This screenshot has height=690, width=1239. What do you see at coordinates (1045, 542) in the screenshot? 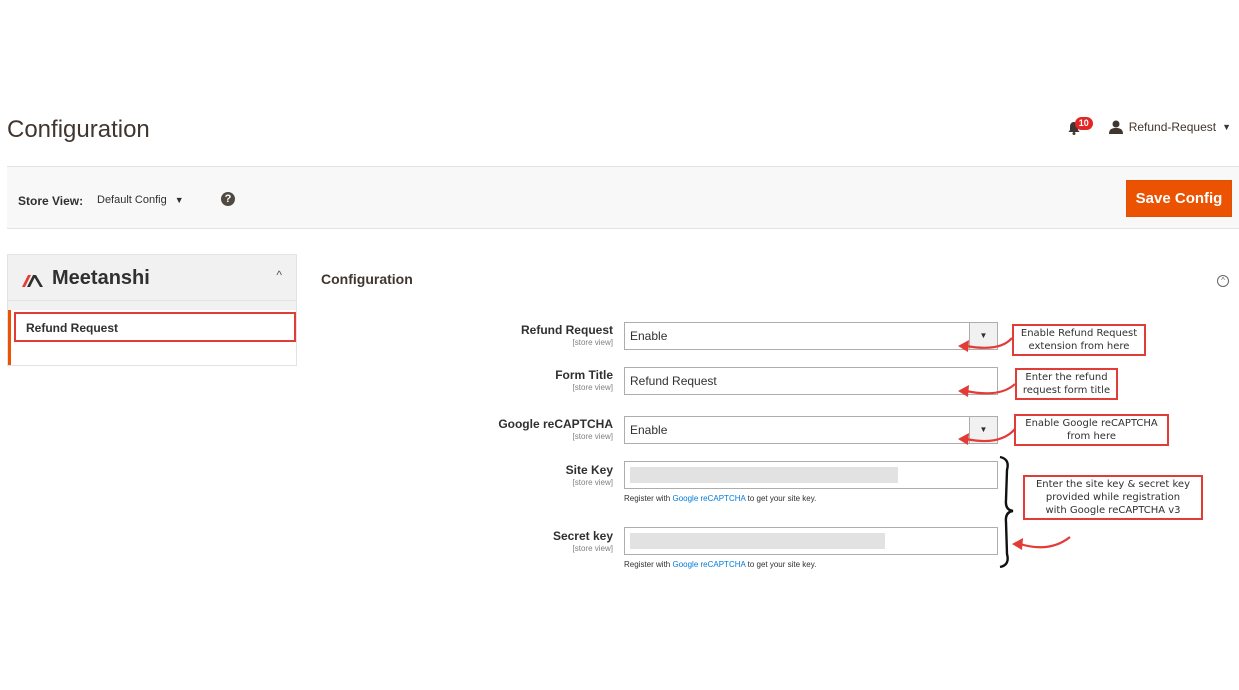
I see `arrow-keys` at bounding box center [1045, 542].